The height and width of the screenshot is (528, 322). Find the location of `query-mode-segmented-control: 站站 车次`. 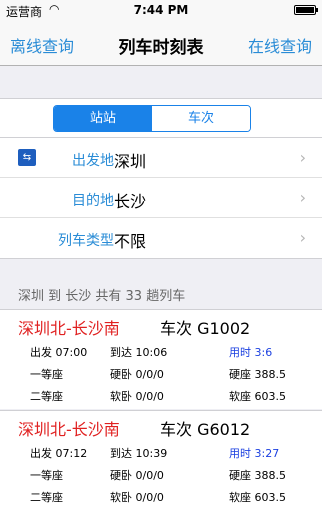

query-mode-segmented-control: 站站 车次 is located at coordinates (152, 118).